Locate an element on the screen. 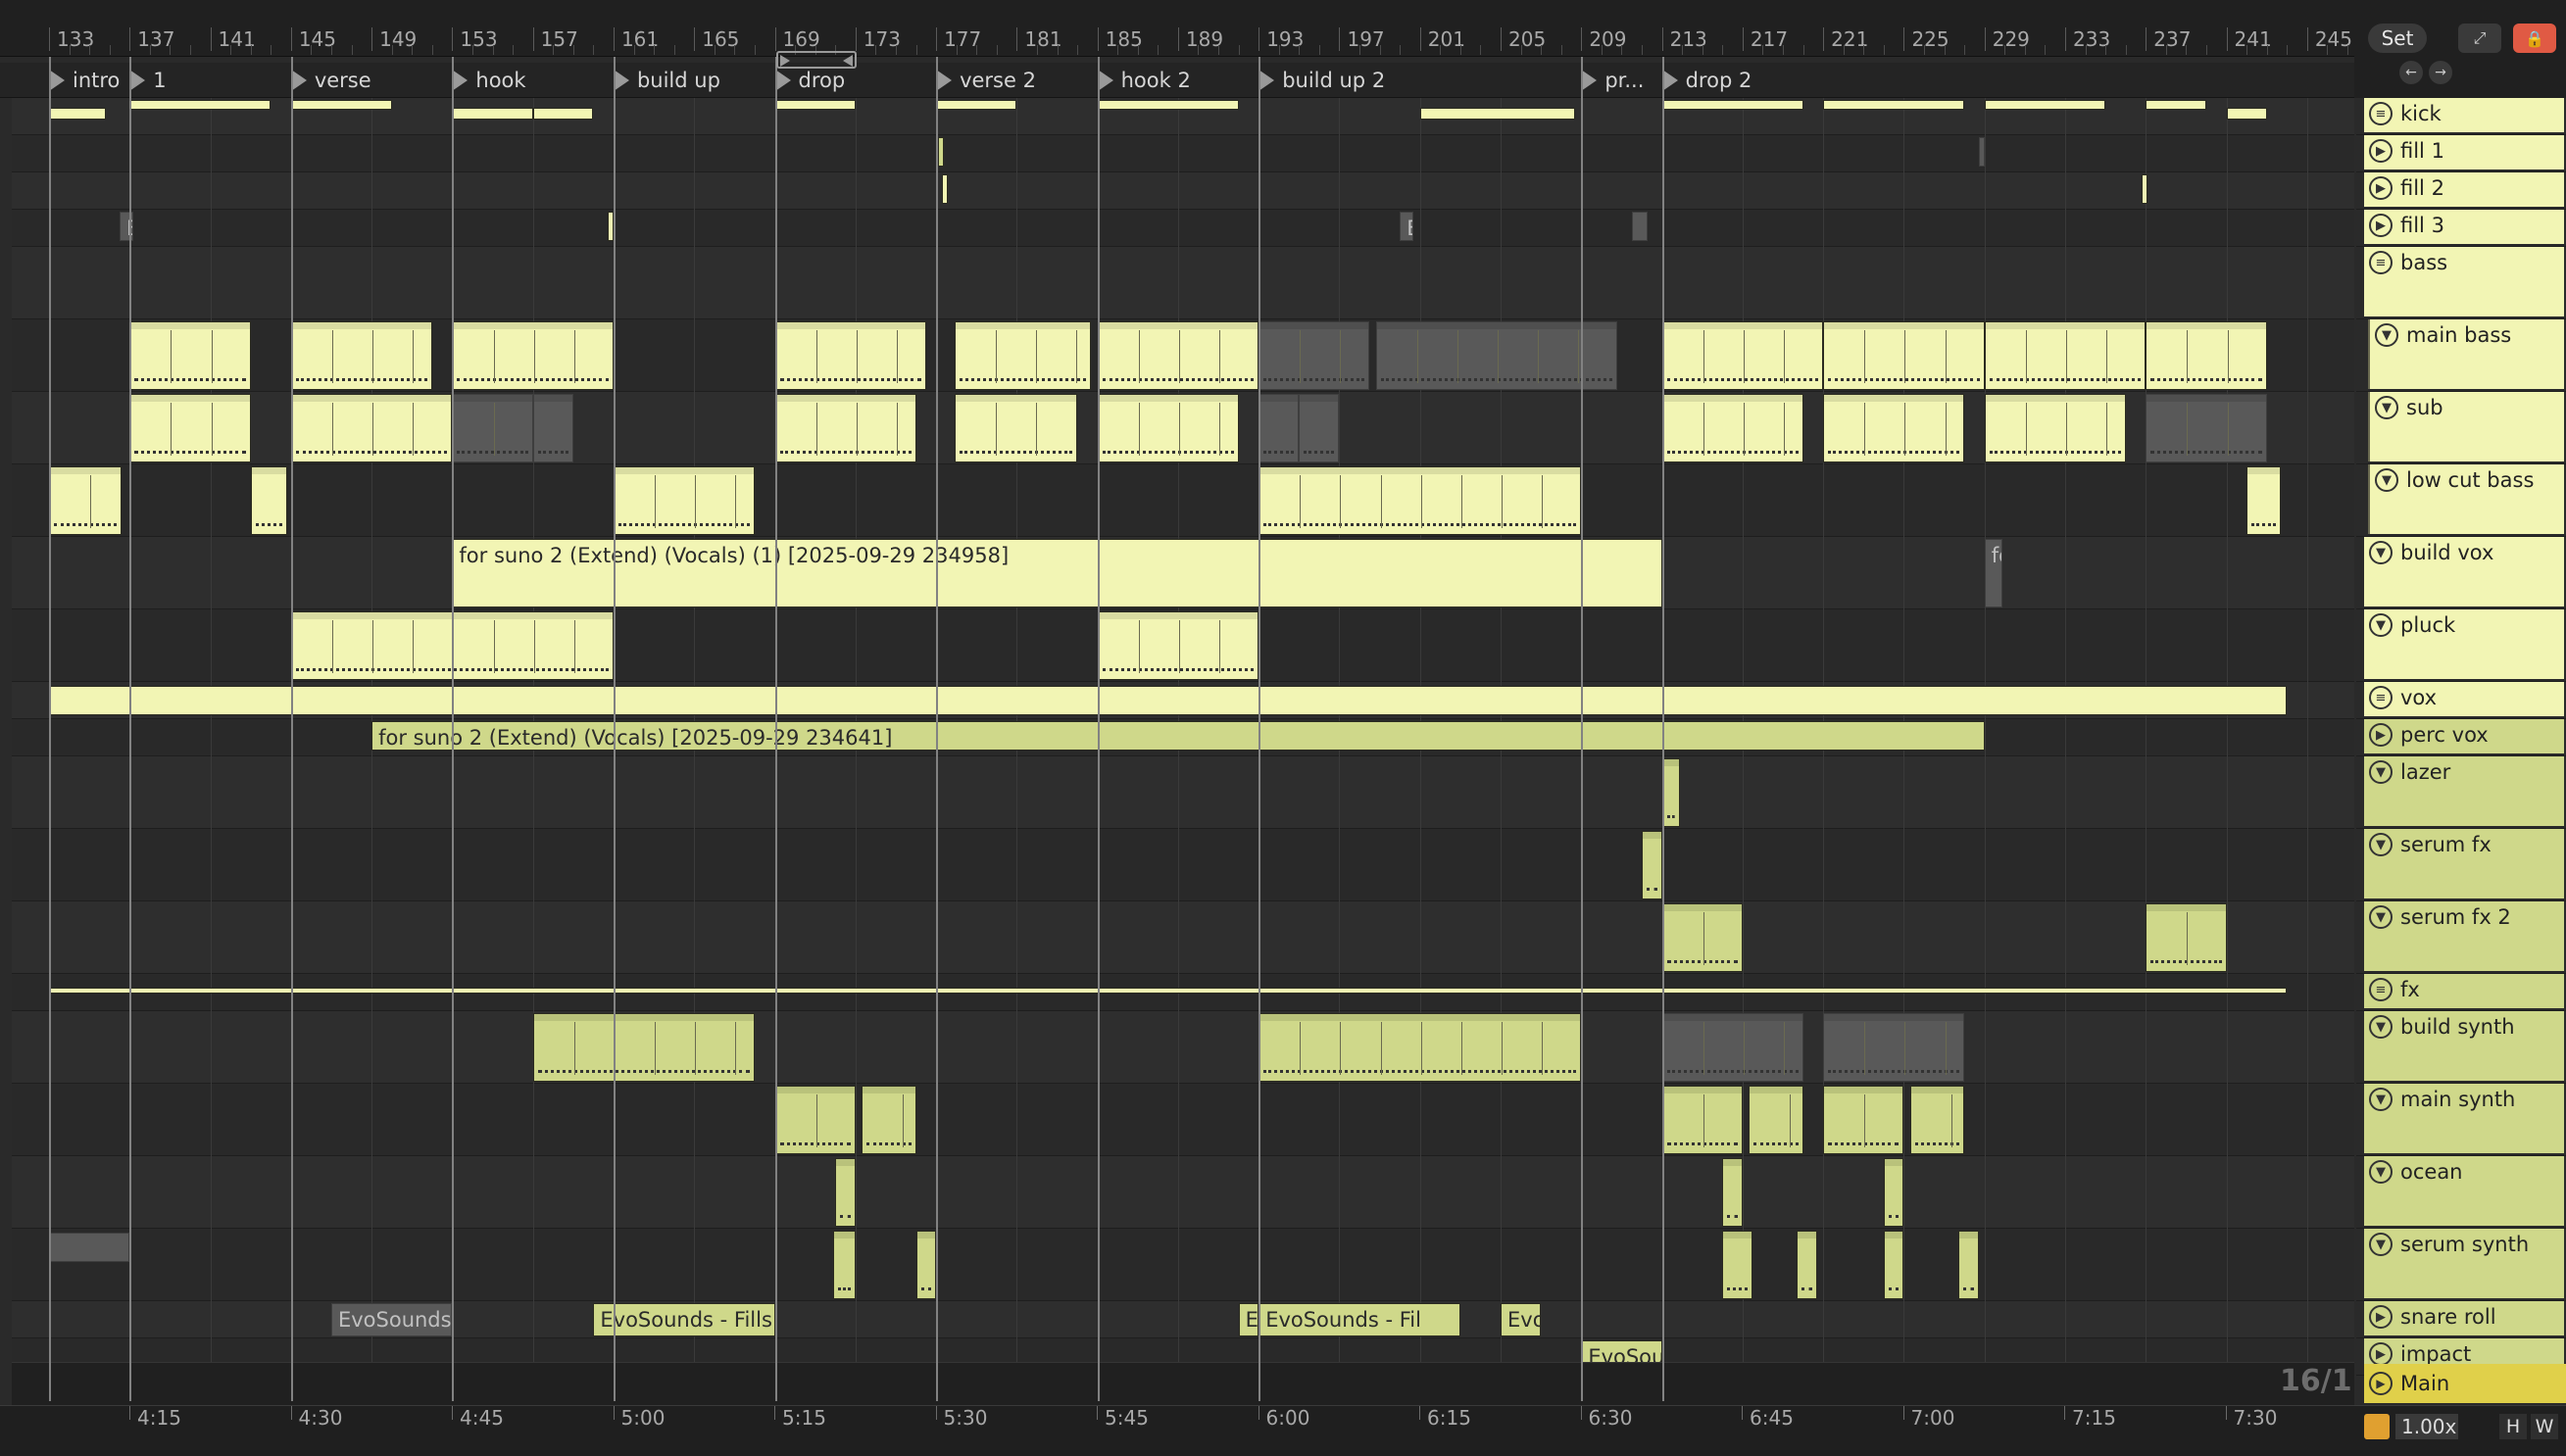 This screenshot has width=2566, height=1456. clip: EvoSounds - Fills - is located at coordinates (684, 1319).